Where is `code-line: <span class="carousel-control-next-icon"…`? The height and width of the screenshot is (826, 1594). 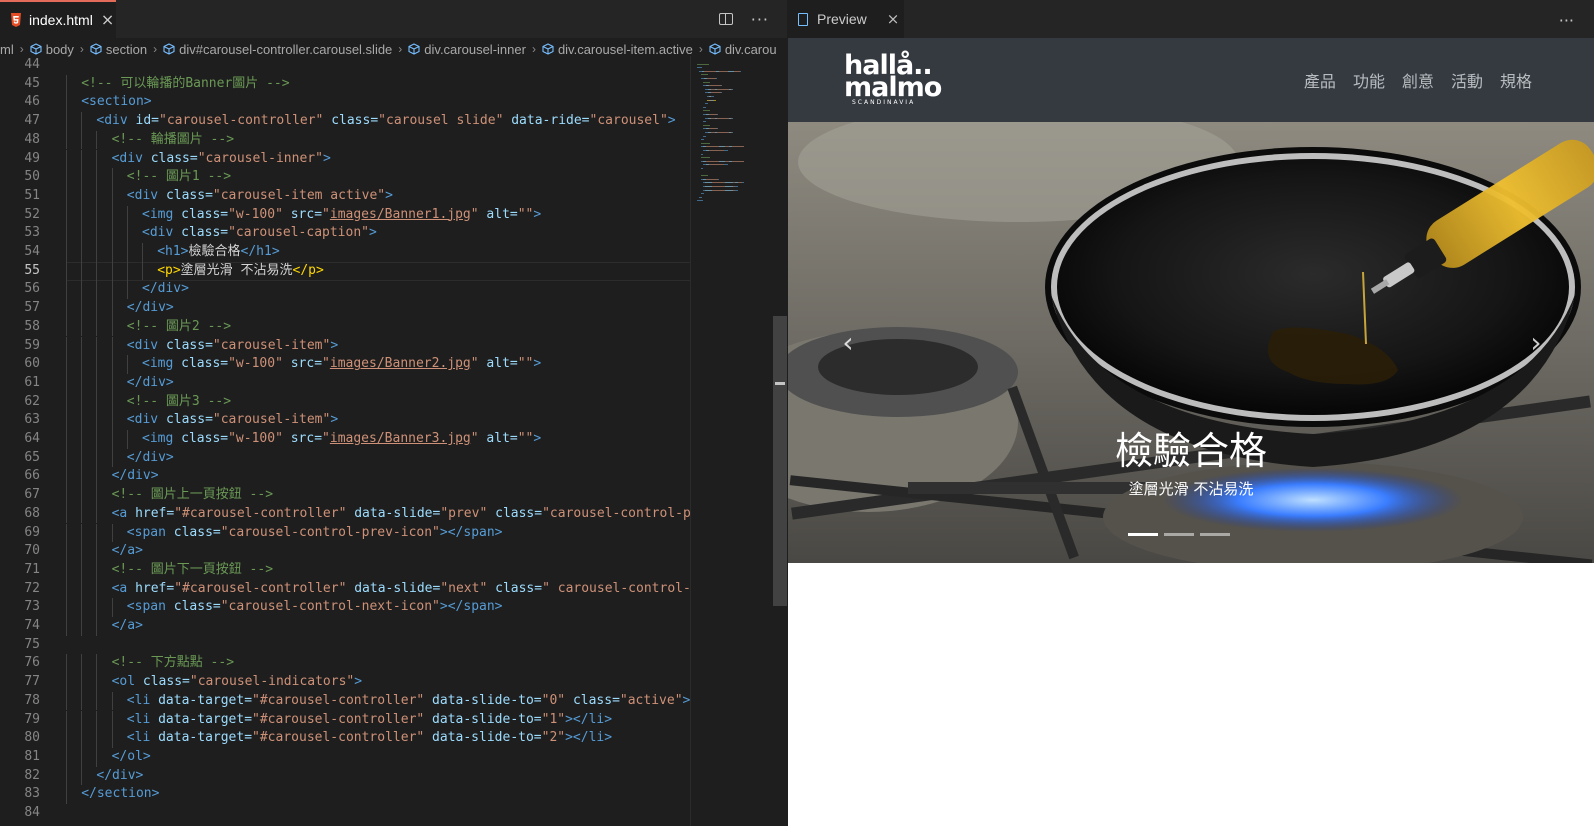 code-line: <span class="carousel-control-next-icon"… is located at coordinates (315, 607).